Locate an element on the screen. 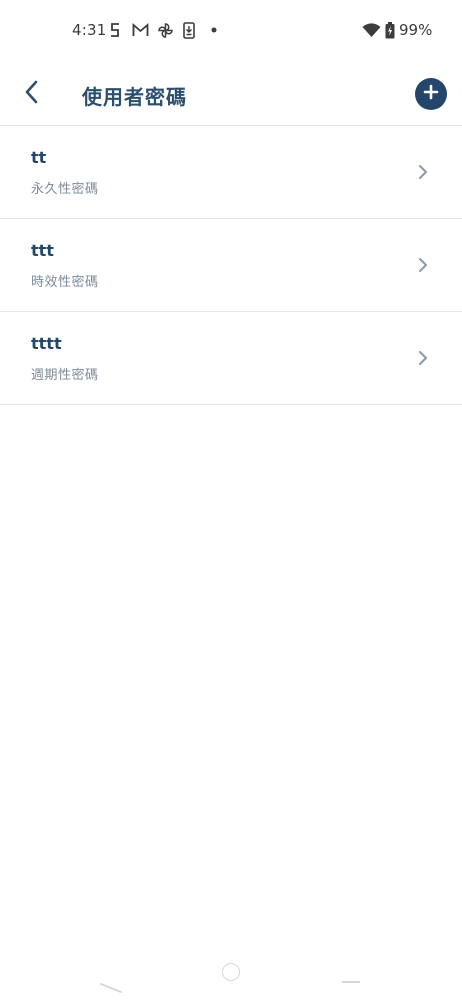 Image resolution: width=462 pixels, height=1000 pixels. back-arrow-icon is located at coordinates (32, 94).